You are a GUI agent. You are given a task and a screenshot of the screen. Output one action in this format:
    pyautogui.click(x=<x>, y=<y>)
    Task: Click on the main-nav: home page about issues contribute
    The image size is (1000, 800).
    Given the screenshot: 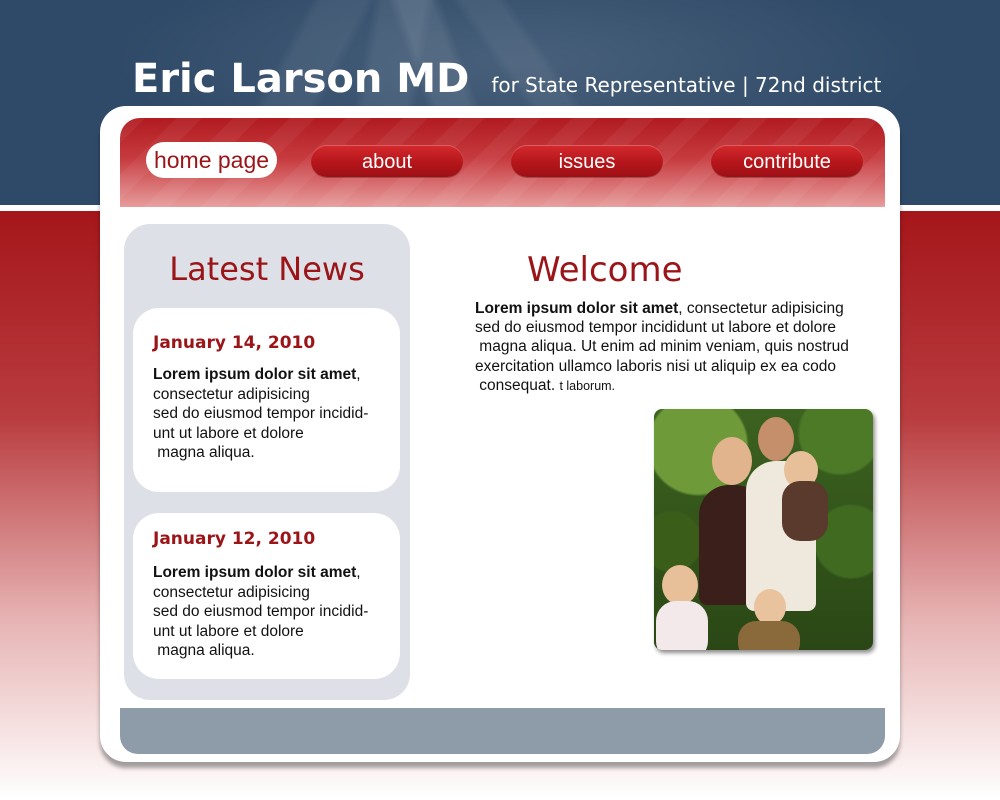 What is the action you would take?
    pyautogui.click(x=502, y=162)
    